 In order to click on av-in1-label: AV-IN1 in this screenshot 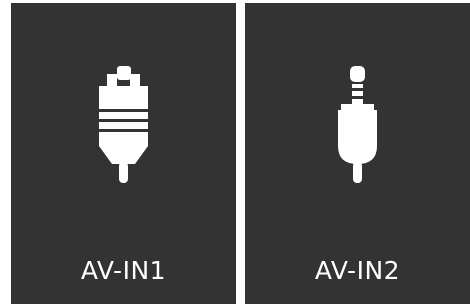, I will do `click(123, 270)`.